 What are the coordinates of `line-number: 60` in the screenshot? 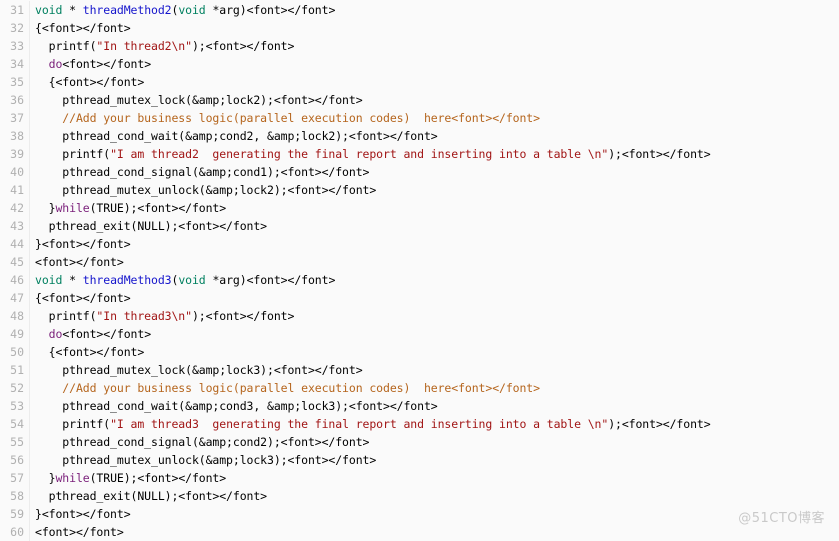 It's located at (15, 532).